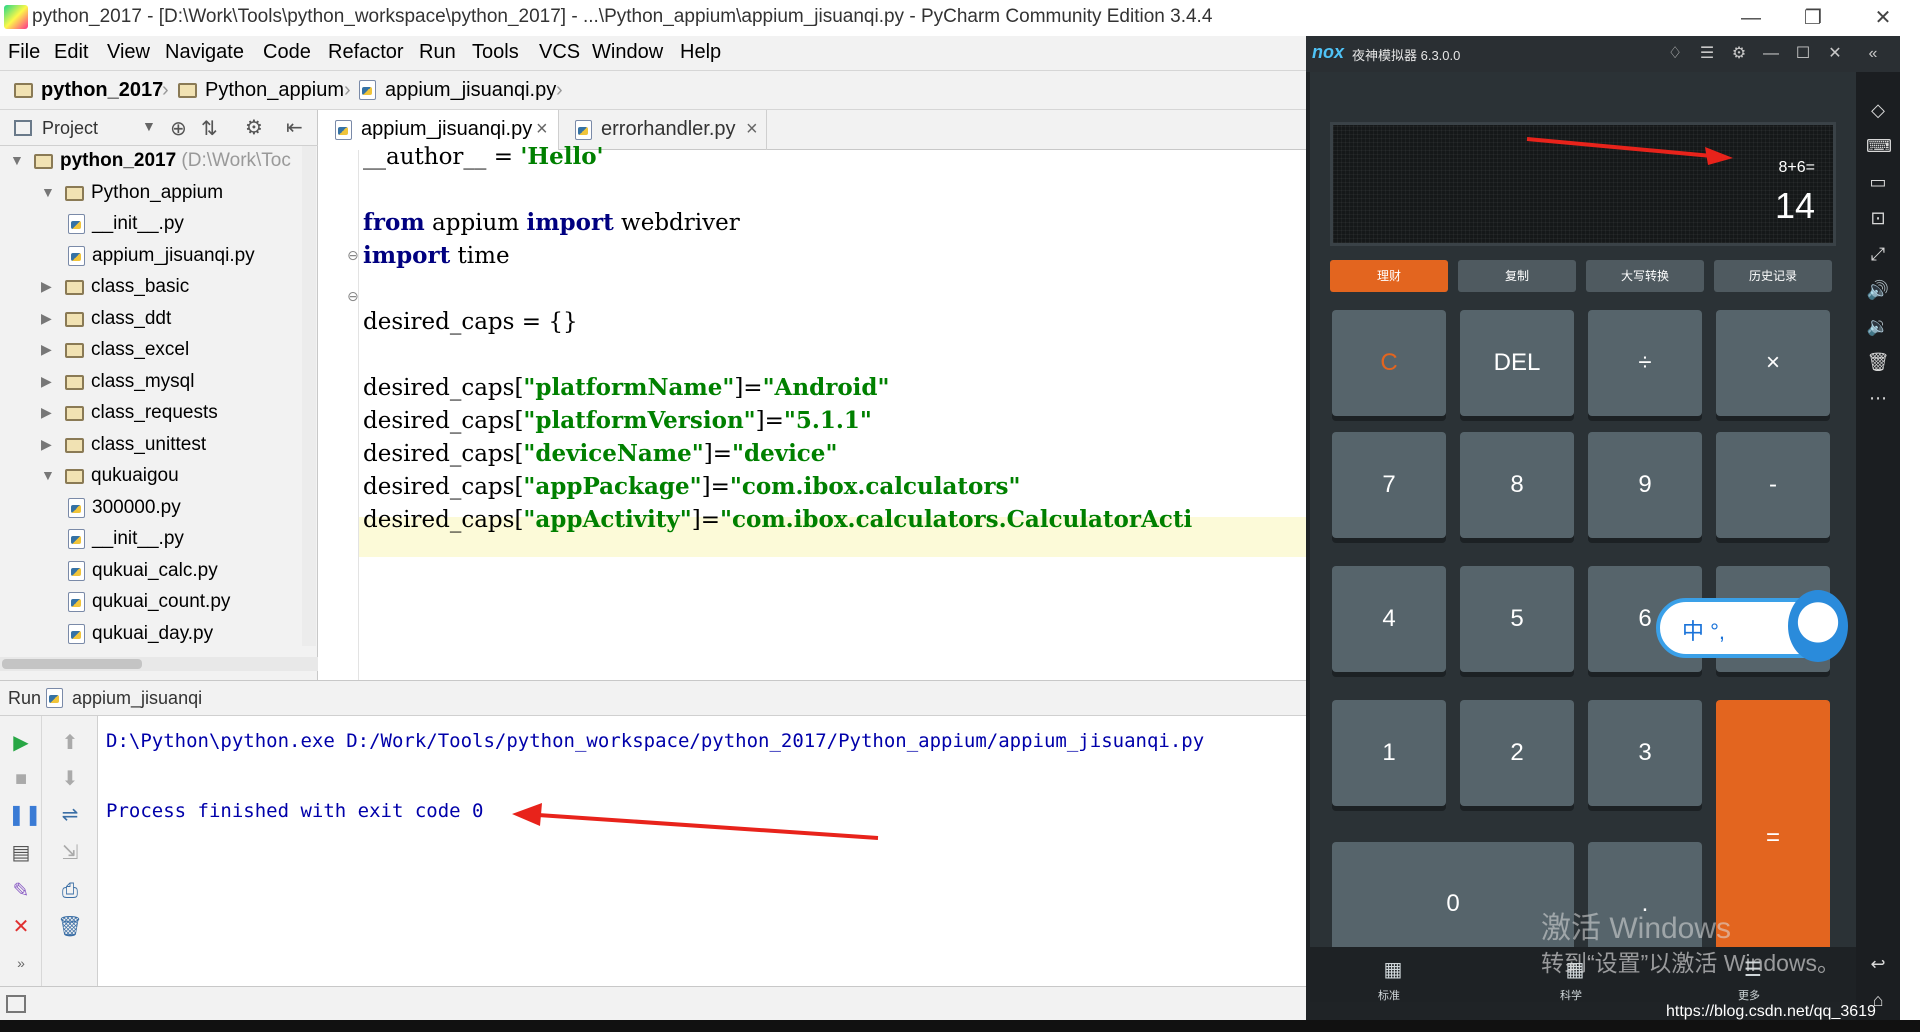 The height and width of the screenshot is (1032, 1920). What do you see at coordinates (1773, 363) in the screenshot?
I see `key-multiply: ×` at bounding box center [1773, 363].